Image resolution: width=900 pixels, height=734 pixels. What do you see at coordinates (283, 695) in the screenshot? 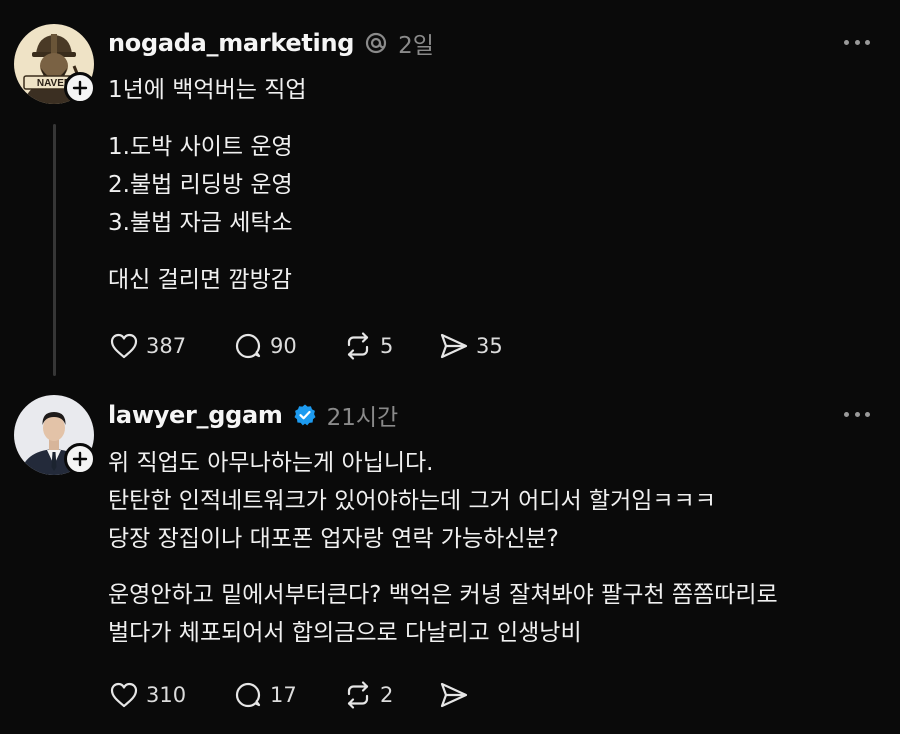
I see `comment-count: 17` at bounding box center [283, 695].